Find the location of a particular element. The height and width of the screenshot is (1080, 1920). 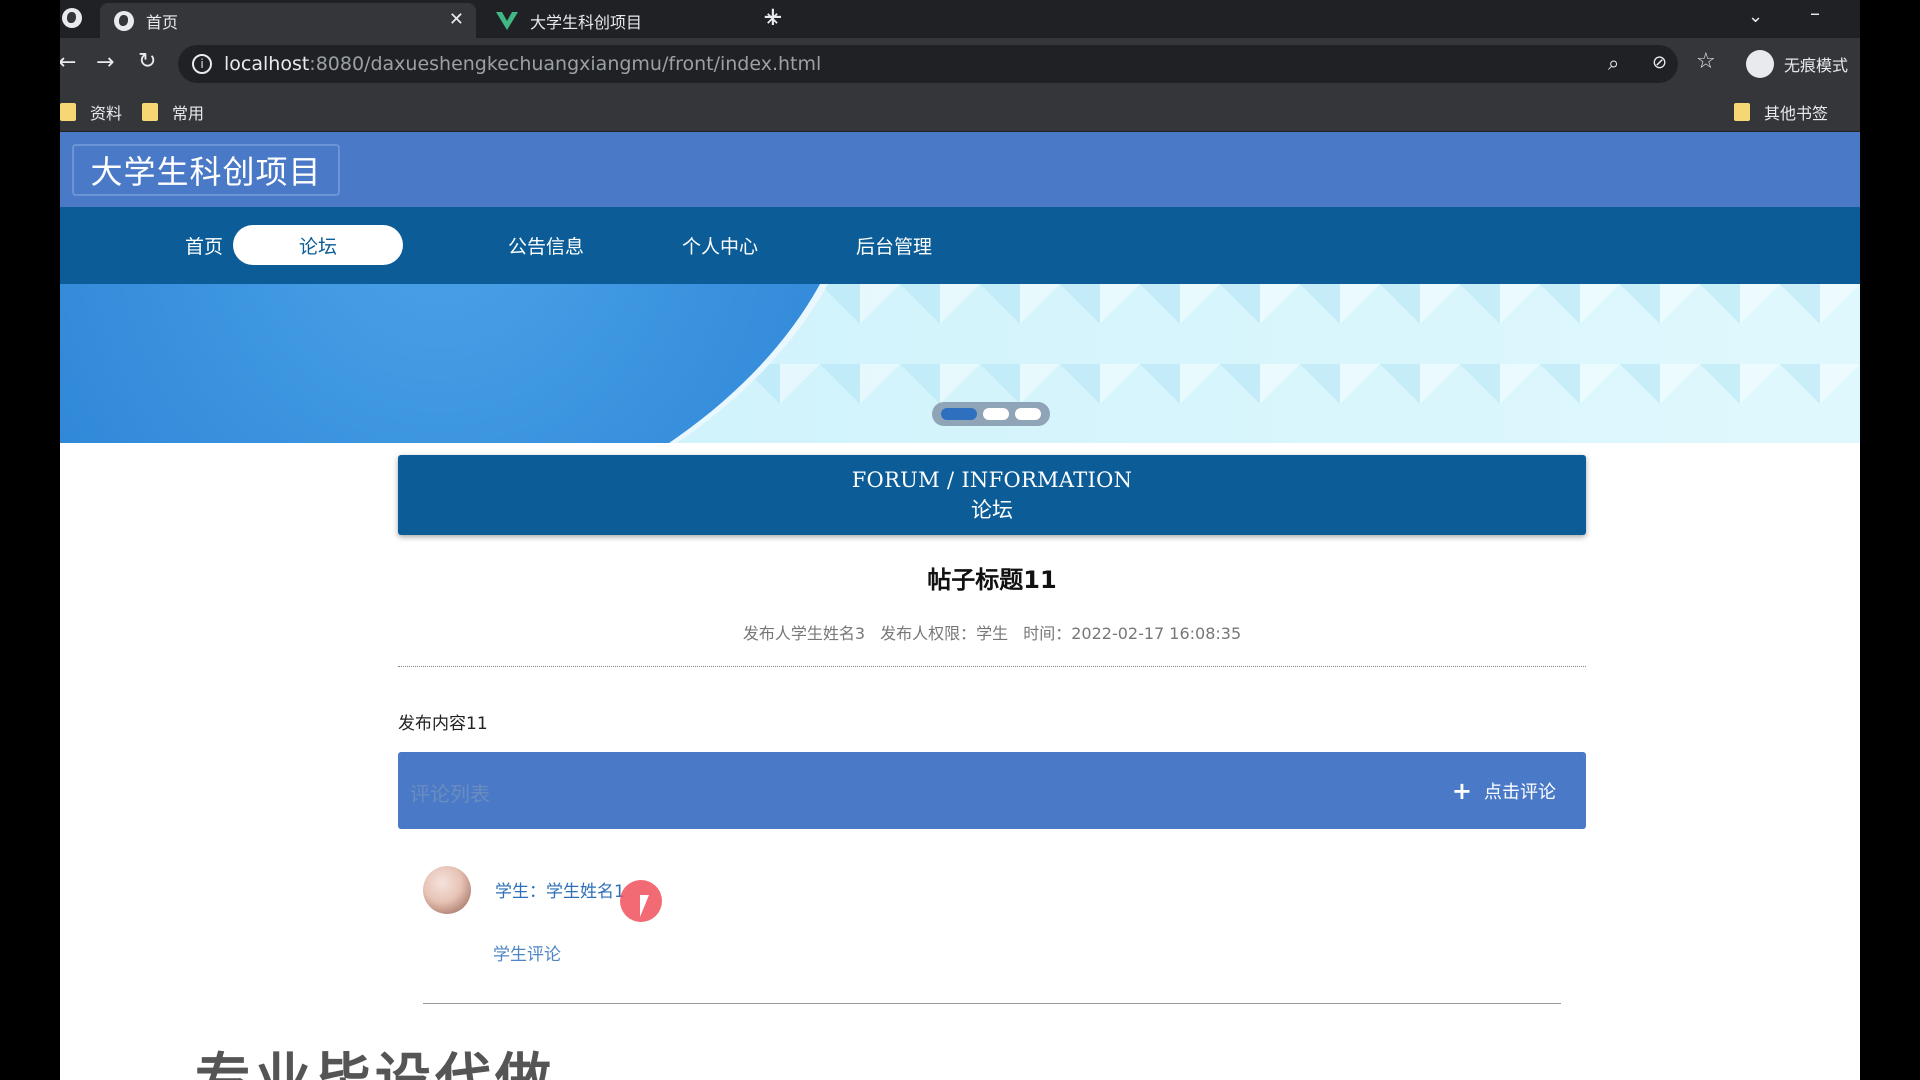

tab-project: 大学生科创项目 ✕ is located at coordinates (634, 20).